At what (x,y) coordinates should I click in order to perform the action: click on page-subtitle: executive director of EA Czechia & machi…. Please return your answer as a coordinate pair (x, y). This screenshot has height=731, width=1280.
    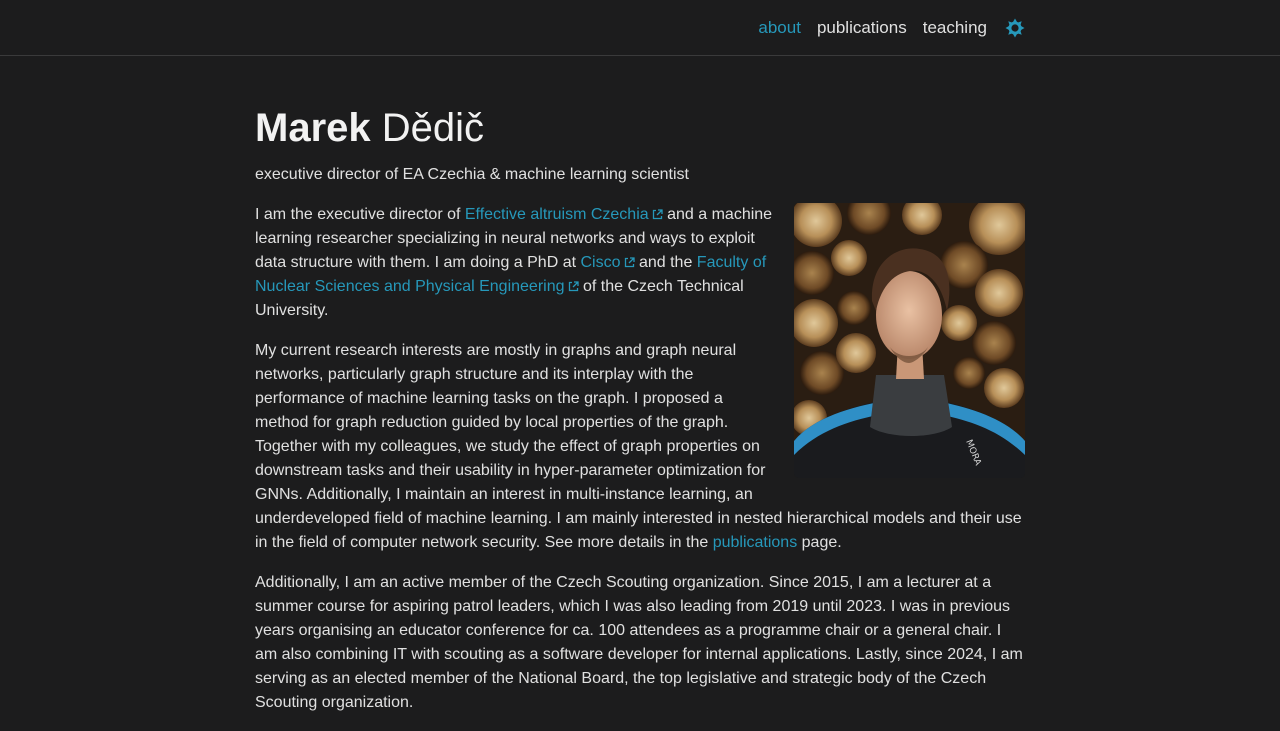
    Looking at the image, I should click on (472, 174).